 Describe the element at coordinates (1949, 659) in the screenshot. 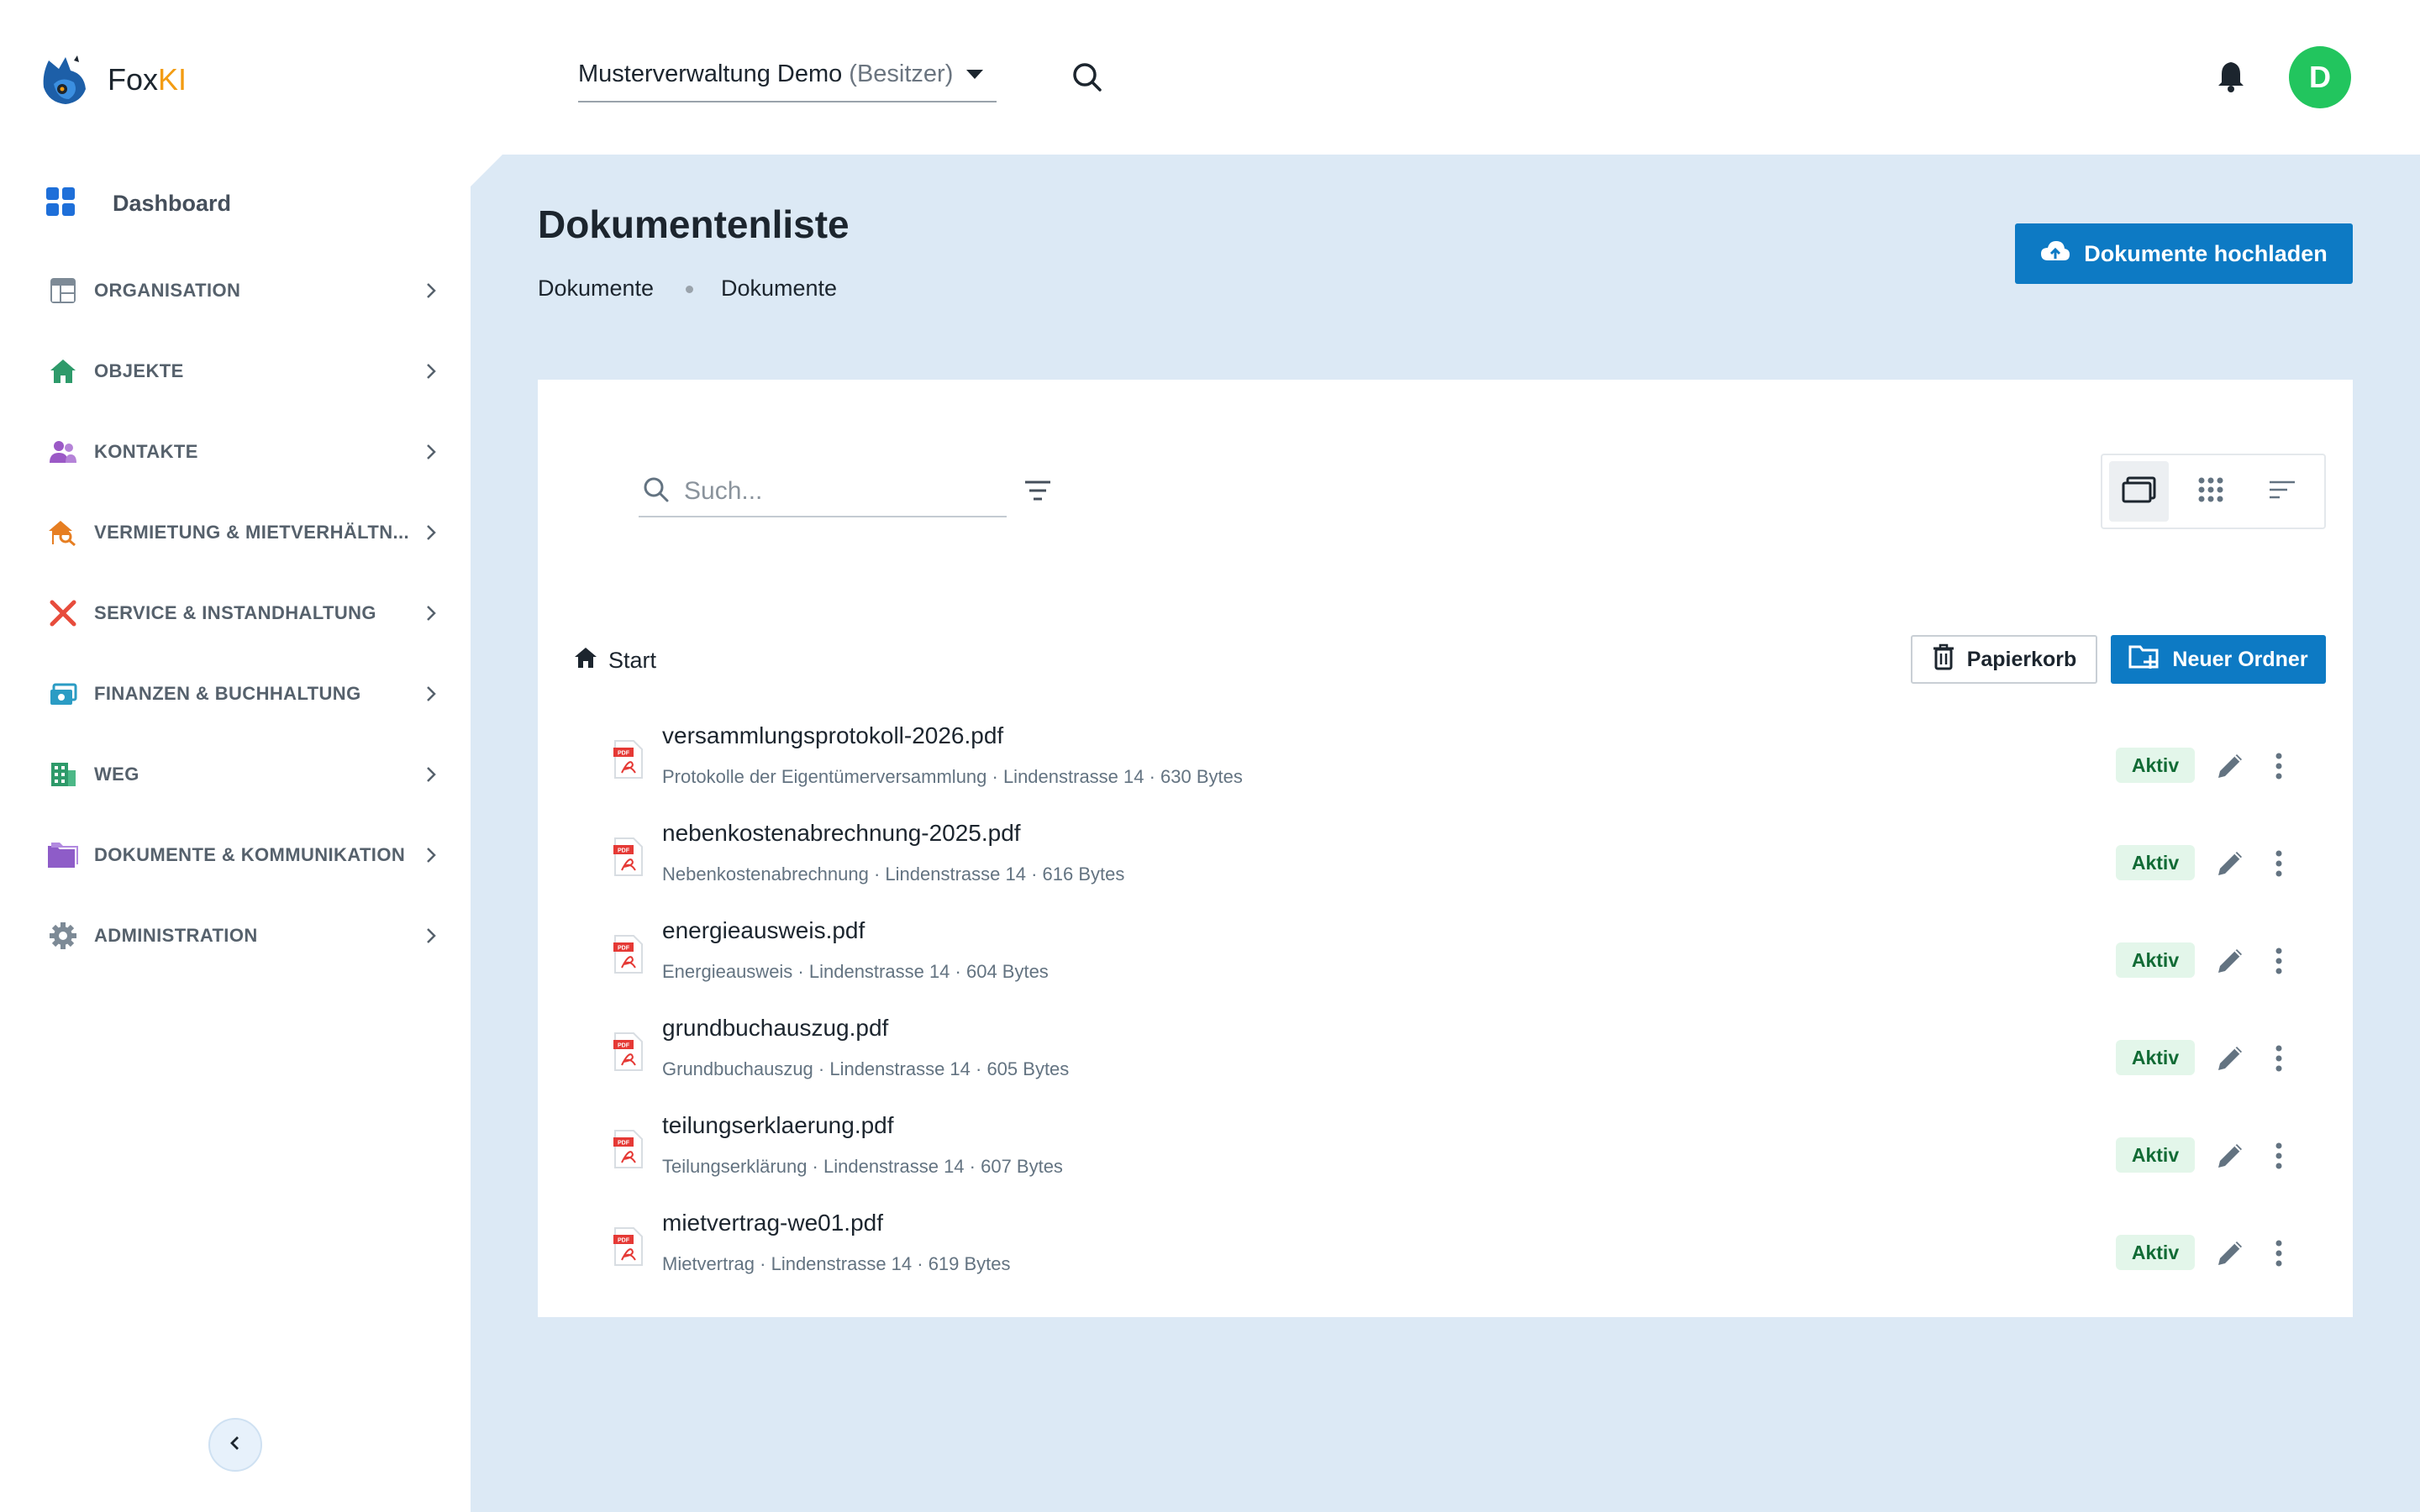

I see `trash-icon` at that location.